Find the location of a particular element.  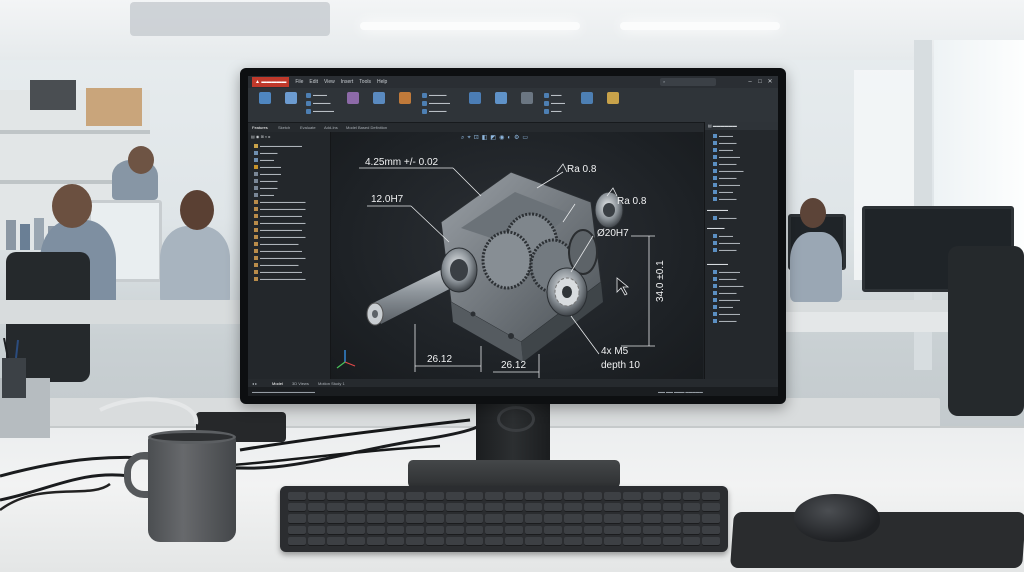

menu-view: View is located at coordinates (329, 82).